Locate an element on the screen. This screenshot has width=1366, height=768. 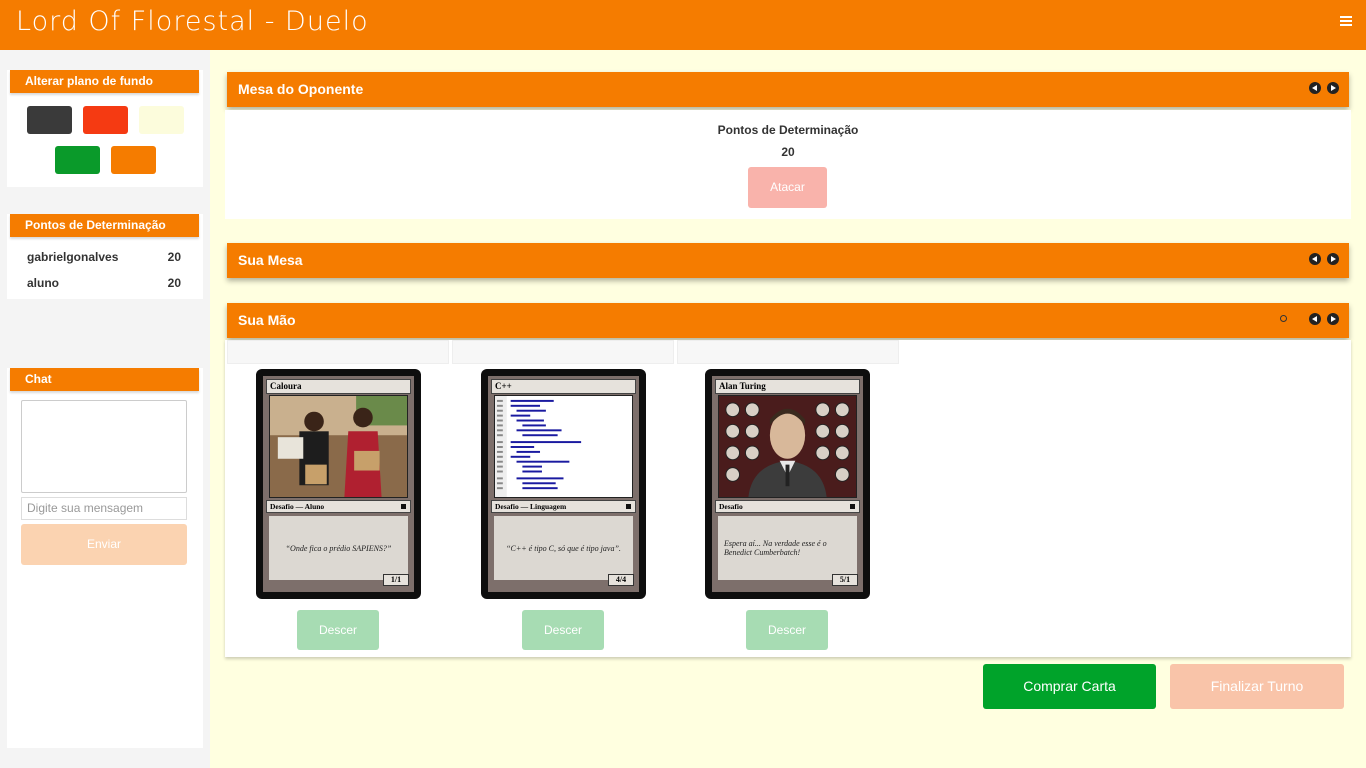
opponent-table-body: Pontos de Determinação 20 Atacar is located at coordinates (788, 164).